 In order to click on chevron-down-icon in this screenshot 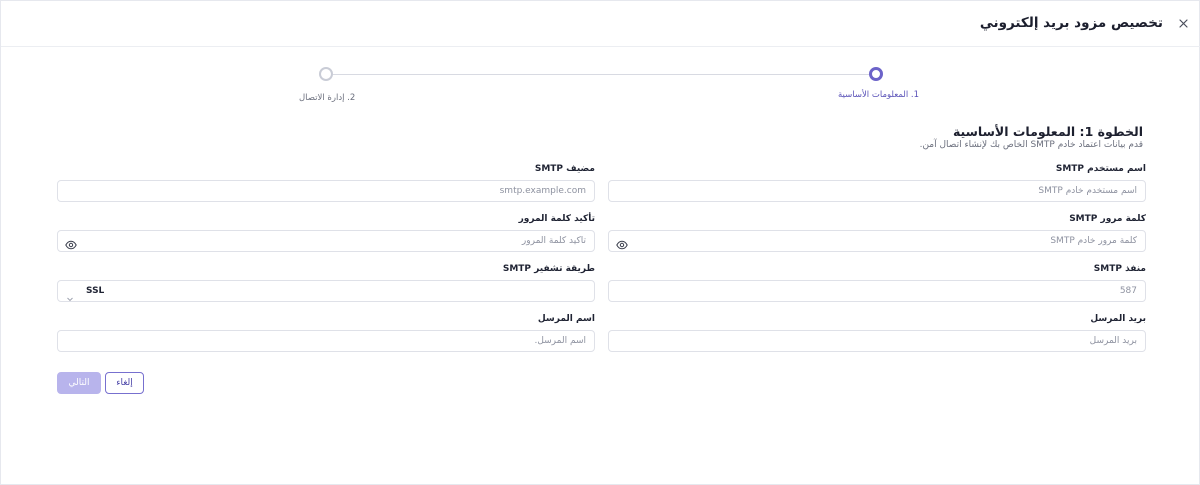, I will do `click(70, 295)`.